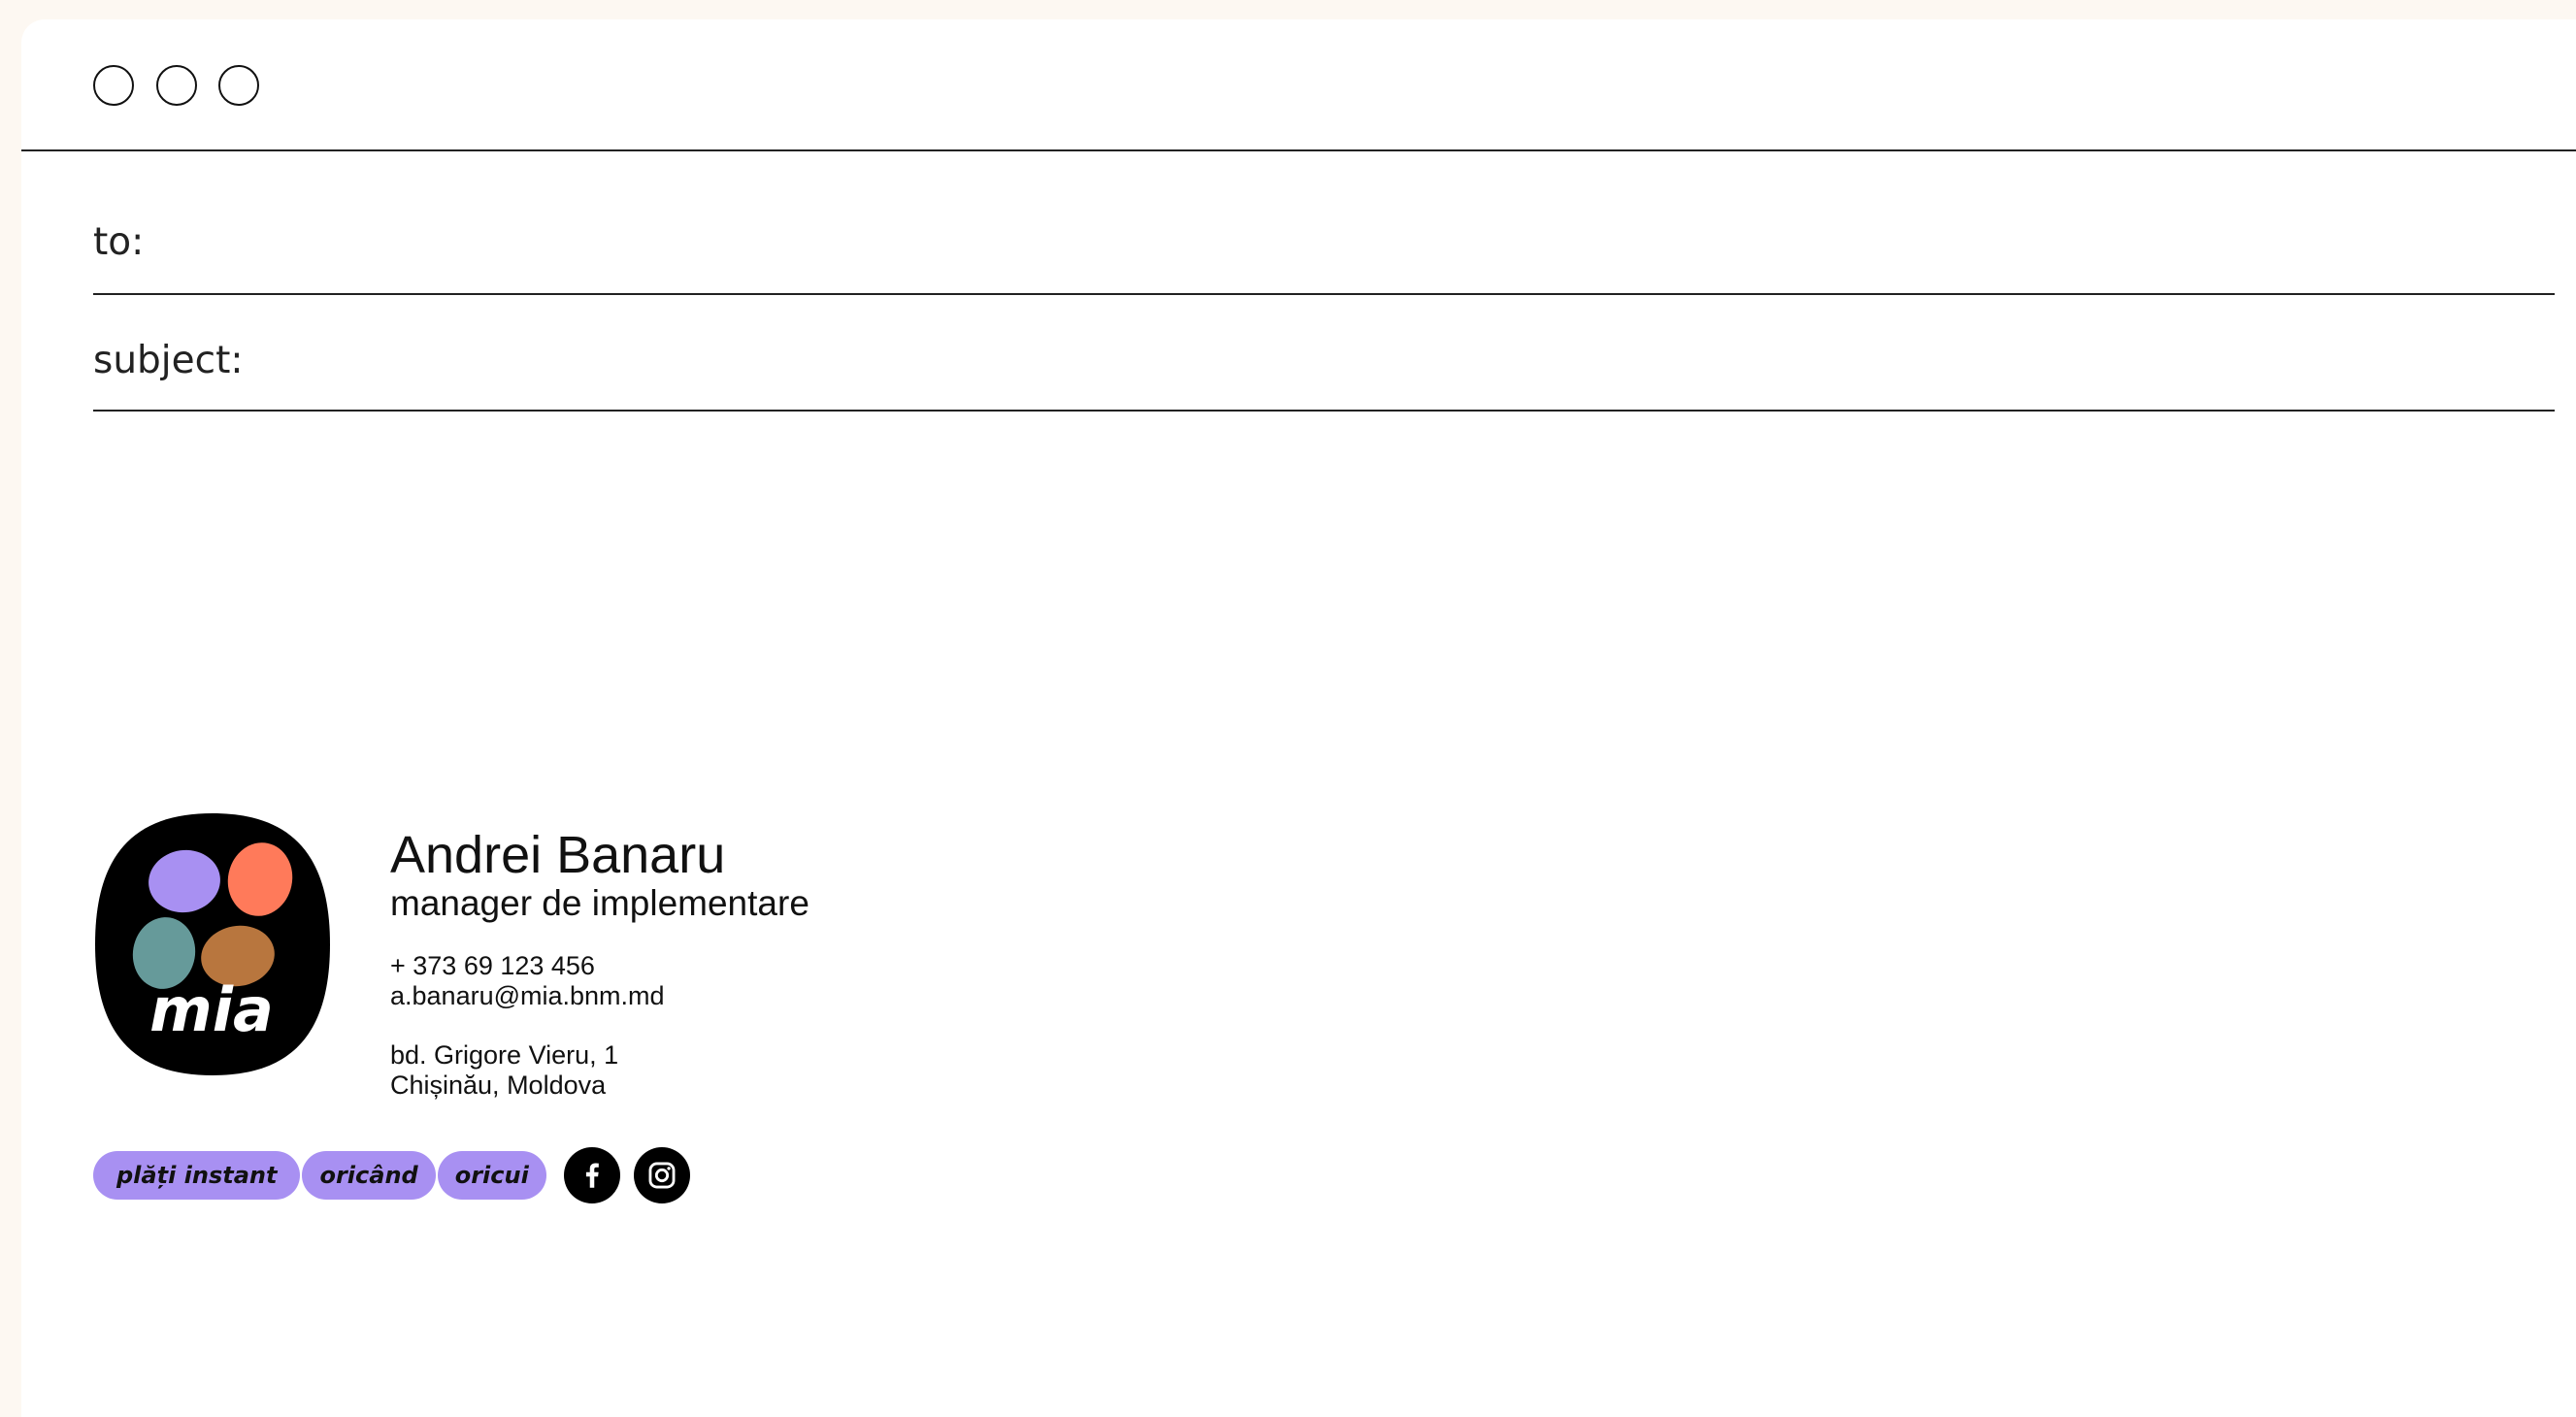  Describe the element at coordinates (1357, 242) in the screenshot. I see `to-input` at that location.